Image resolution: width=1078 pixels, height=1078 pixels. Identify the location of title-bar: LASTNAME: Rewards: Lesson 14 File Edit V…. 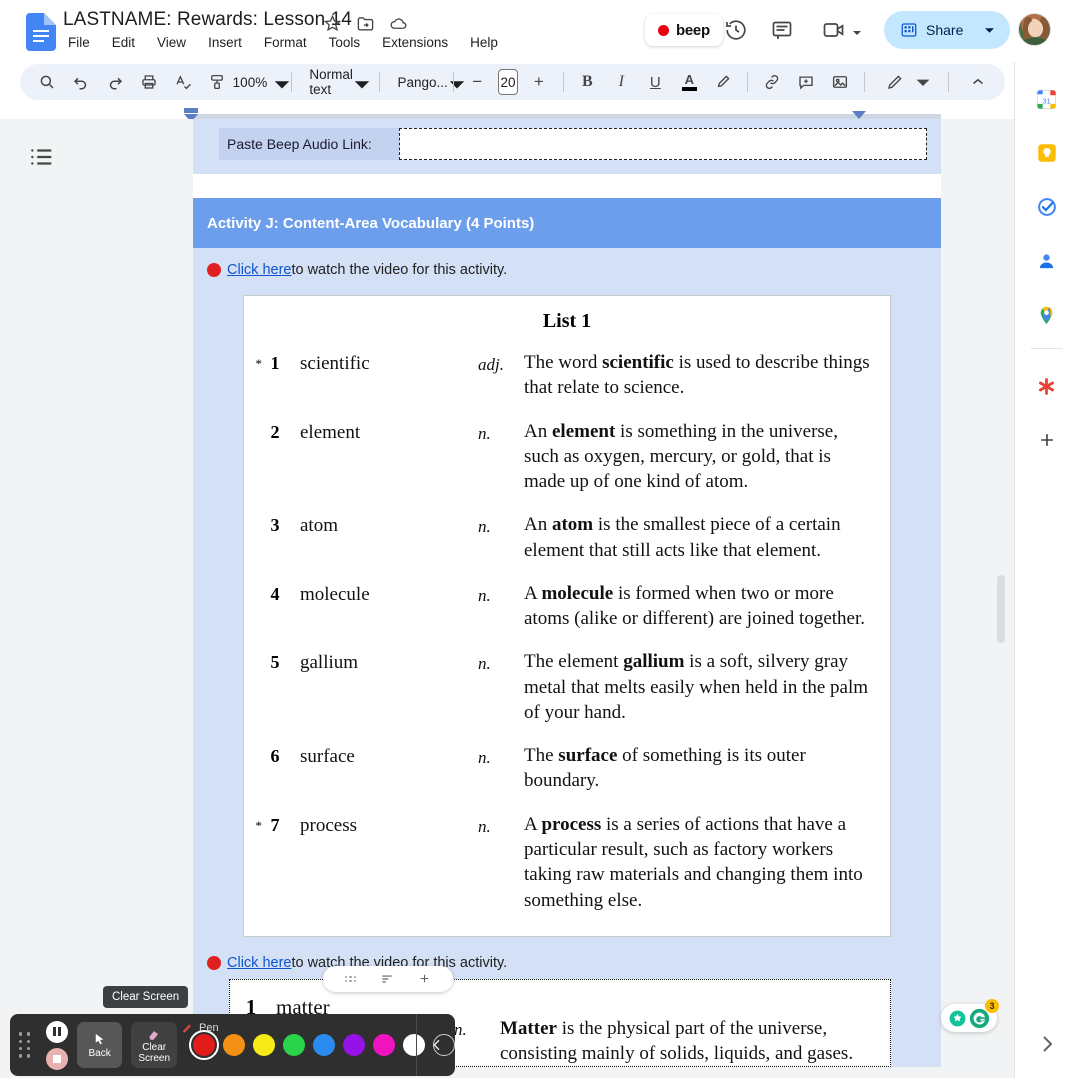
(525, 31).